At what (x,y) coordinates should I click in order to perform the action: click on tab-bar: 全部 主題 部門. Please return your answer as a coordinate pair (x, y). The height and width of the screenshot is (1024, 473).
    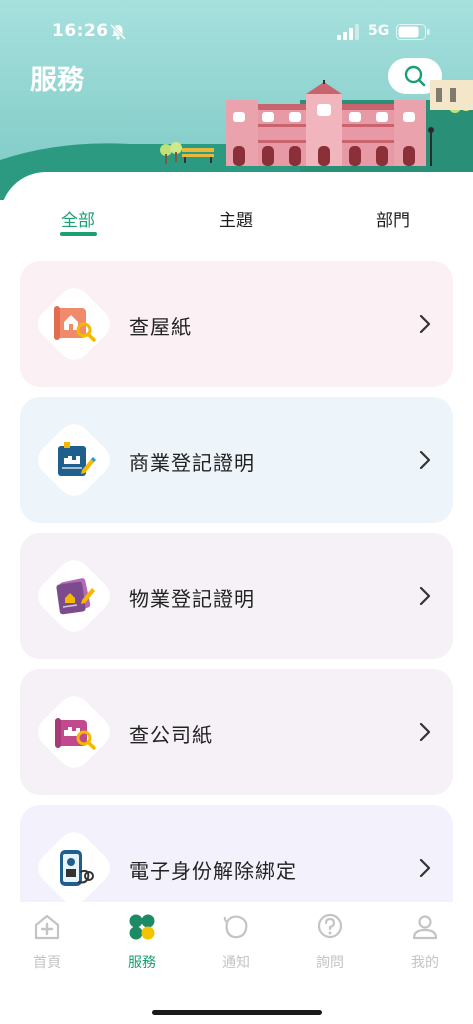
    Looking at the image, I should click on (236, 207).